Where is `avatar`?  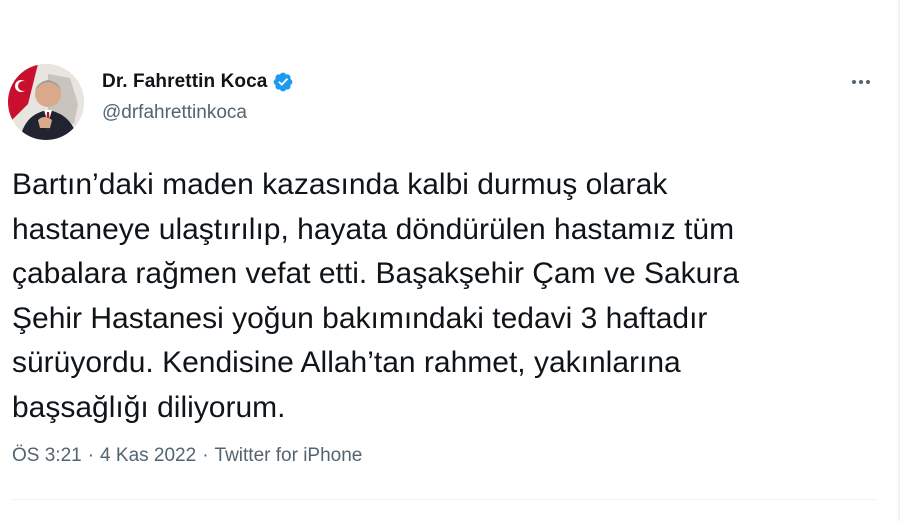 avatar is located at coordinates (46, 102).